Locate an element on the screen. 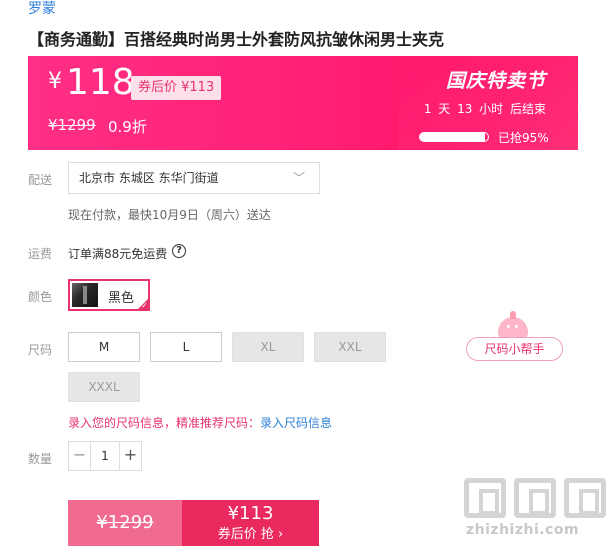 The image size is (616, 556). sold-progress-bar is located at coordinates (454, 137).